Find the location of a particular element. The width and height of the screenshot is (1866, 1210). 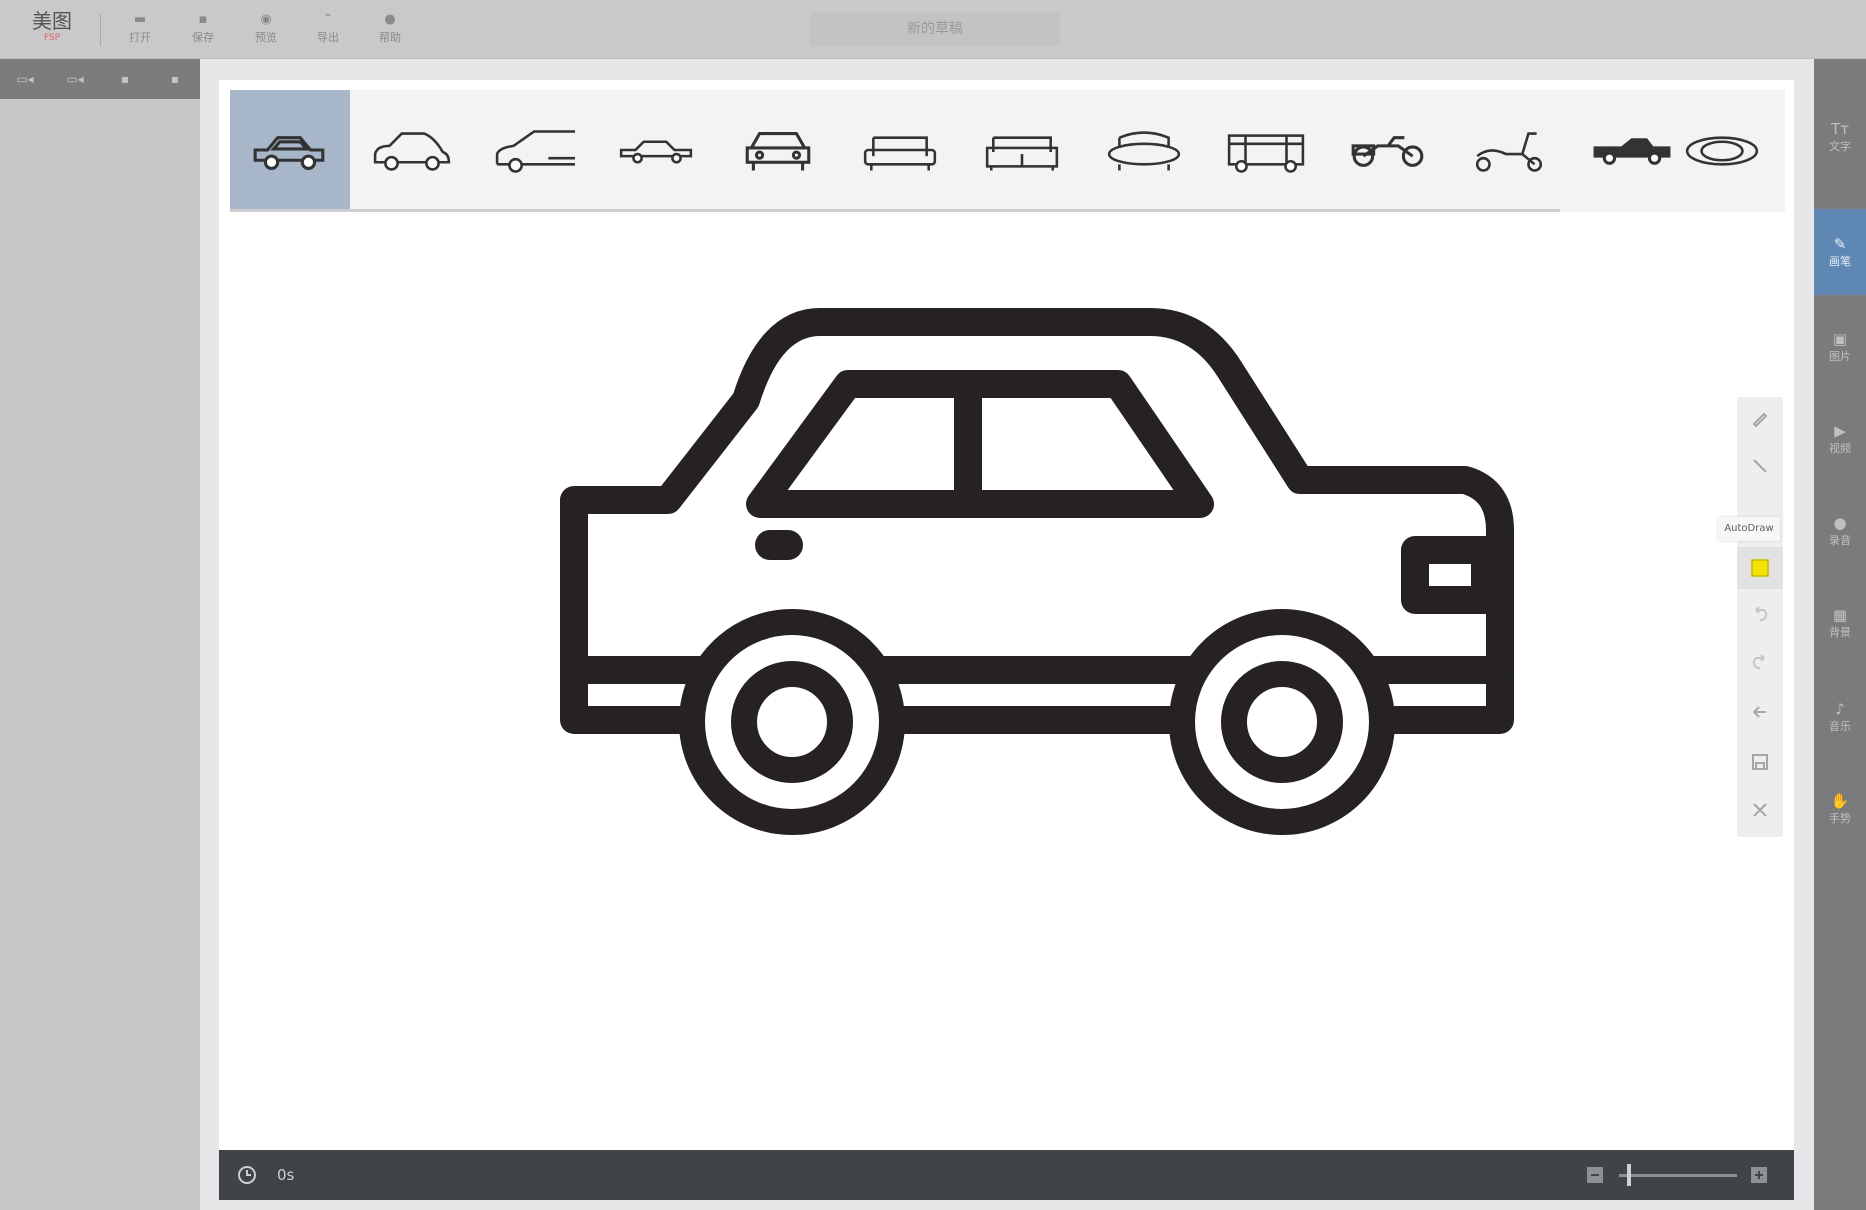

brush-icon: ✎ is located at coordinates (1840, 244).